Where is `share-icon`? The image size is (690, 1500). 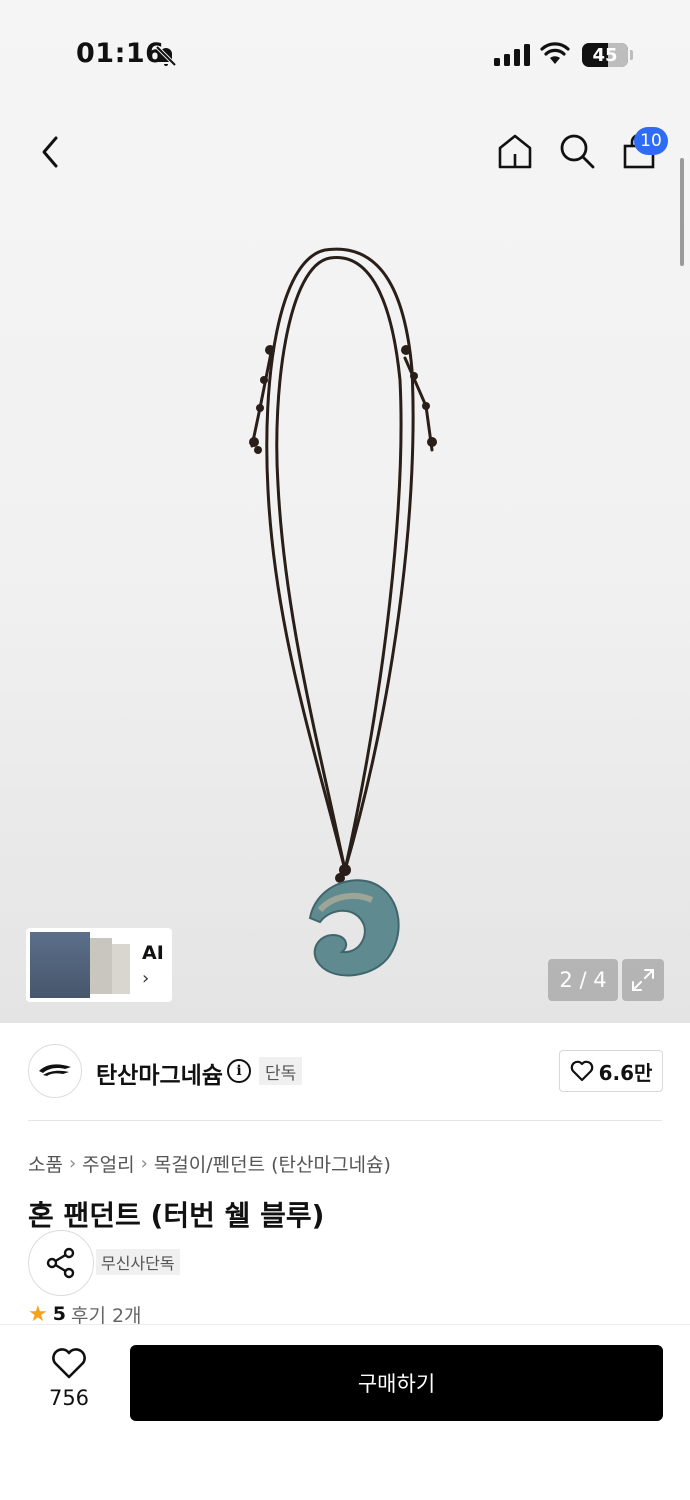 share-icon is located at coordinates (61, 1263).